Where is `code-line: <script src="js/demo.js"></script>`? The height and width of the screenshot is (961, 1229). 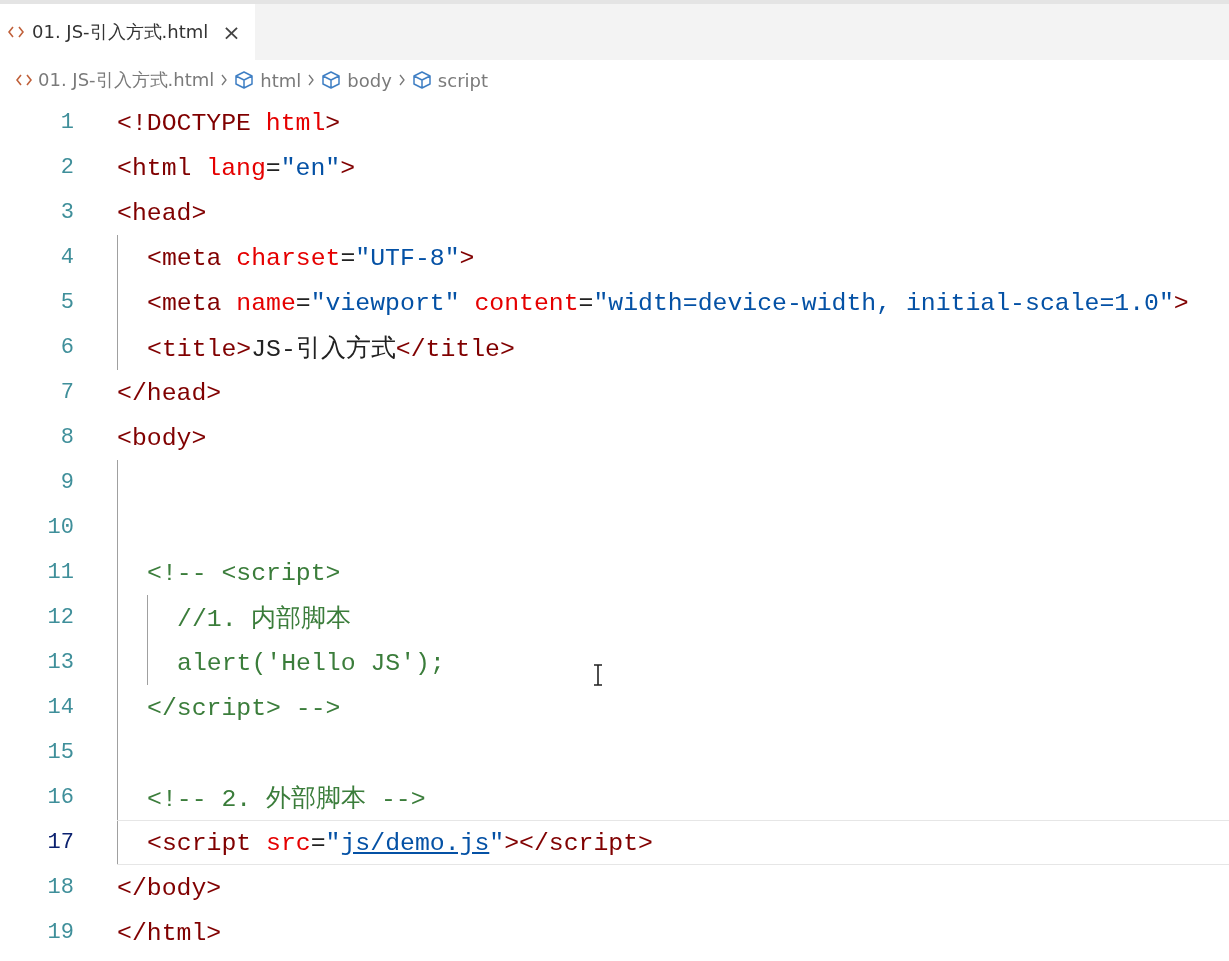 code-line: <script src="js/demo.js"></script> is located at coordinates (400, 842).